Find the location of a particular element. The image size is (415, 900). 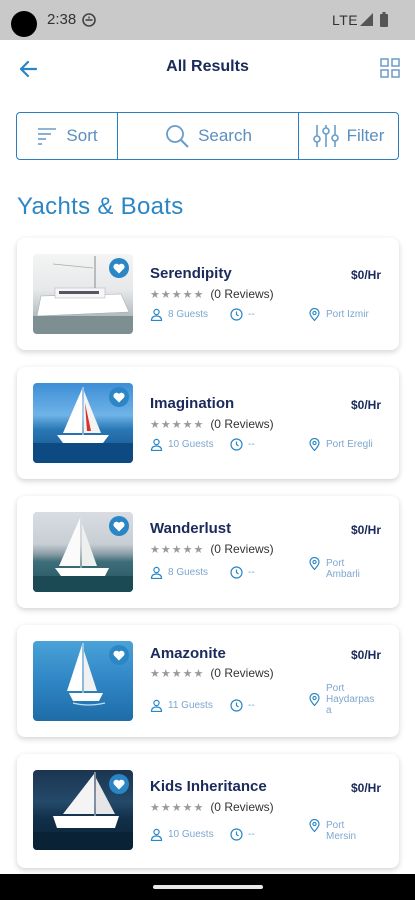

location: Port Ambarli is located at coordinates (343, 569).